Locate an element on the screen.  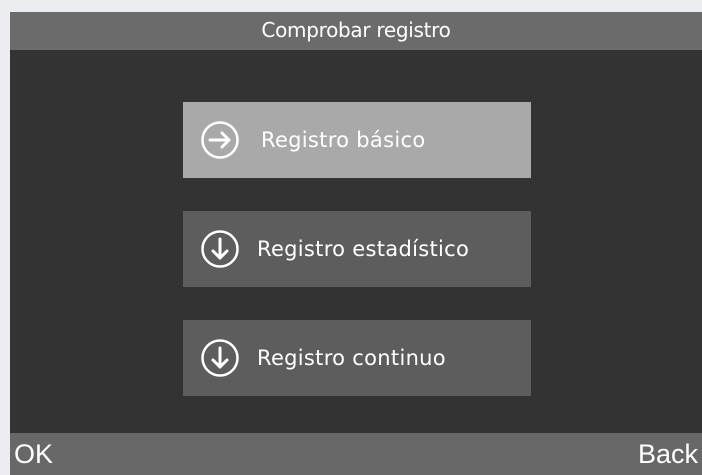
menu-item-registro-basico: Registro básico is located at coordinates (357, 140).